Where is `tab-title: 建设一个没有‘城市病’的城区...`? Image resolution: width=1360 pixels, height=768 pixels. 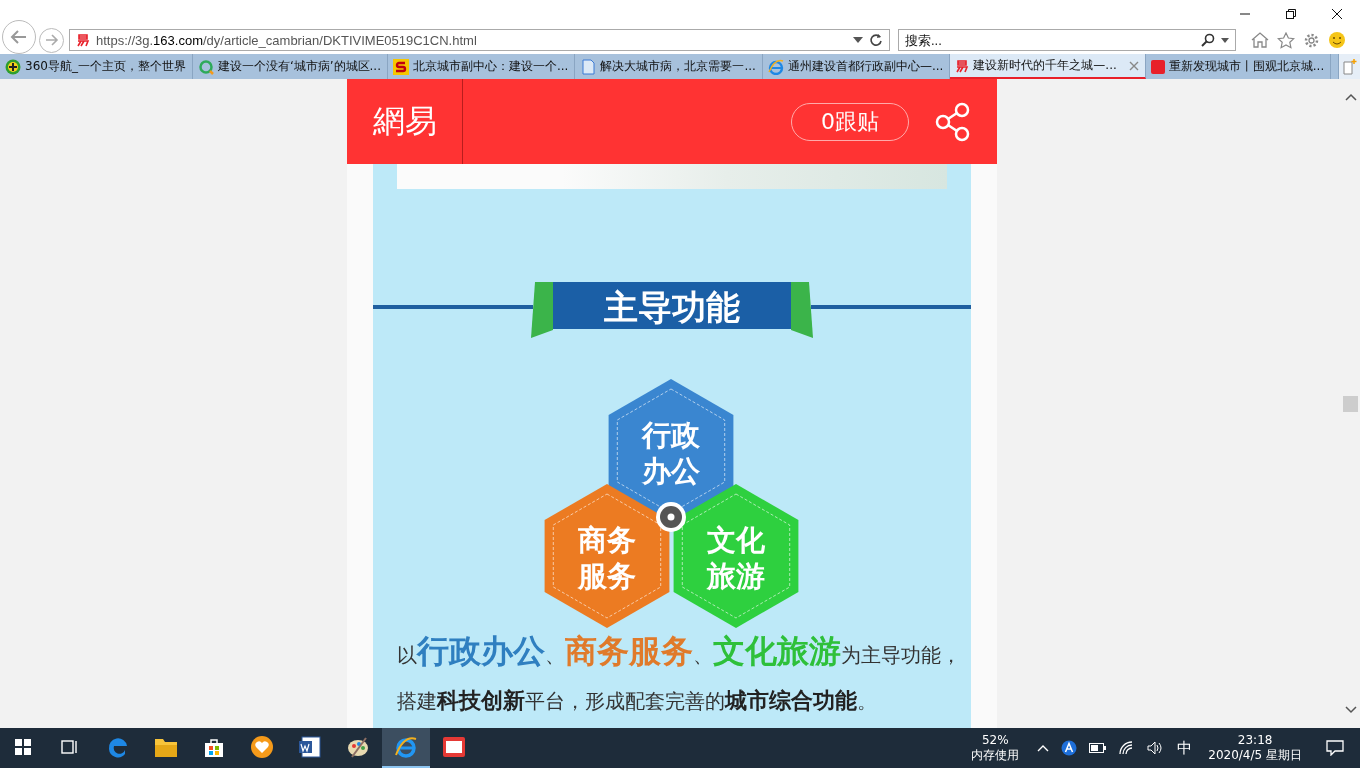 tab-title: 建设一个没有‘城市病’的城区... is located at coordinates (299, 66).